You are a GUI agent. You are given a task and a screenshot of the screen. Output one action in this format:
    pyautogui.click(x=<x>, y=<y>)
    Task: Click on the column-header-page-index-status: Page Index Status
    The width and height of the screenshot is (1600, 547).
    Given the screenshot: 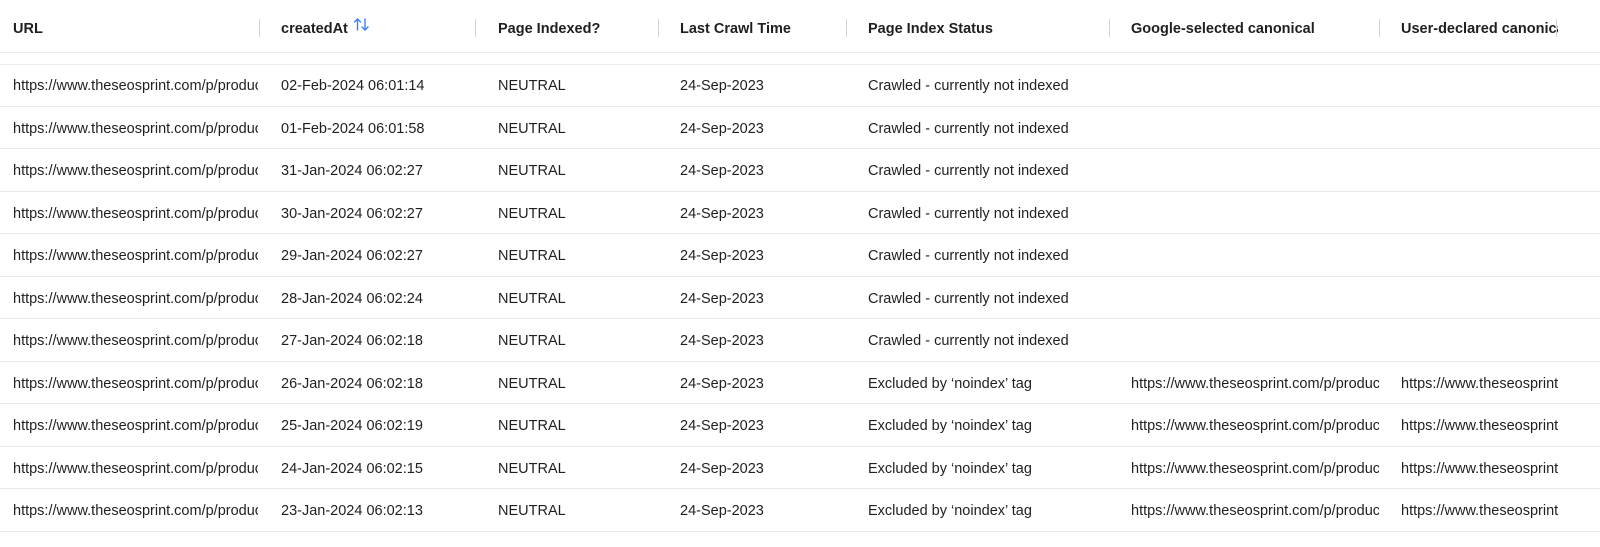 What is the action you would take?
    pyautogui.click(x=985, y=26)
    